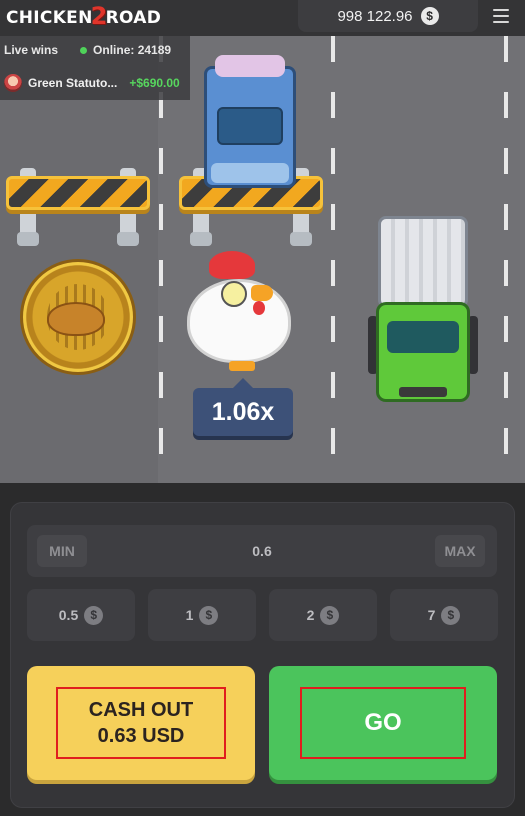 This screenshot has width=525, height=816. What do you see at coordinates (262, 18) in the screenshot?
I see `top-bar: CHICKEN 2 ROAD 998 122.96 $` at bounding box center [262, 18].